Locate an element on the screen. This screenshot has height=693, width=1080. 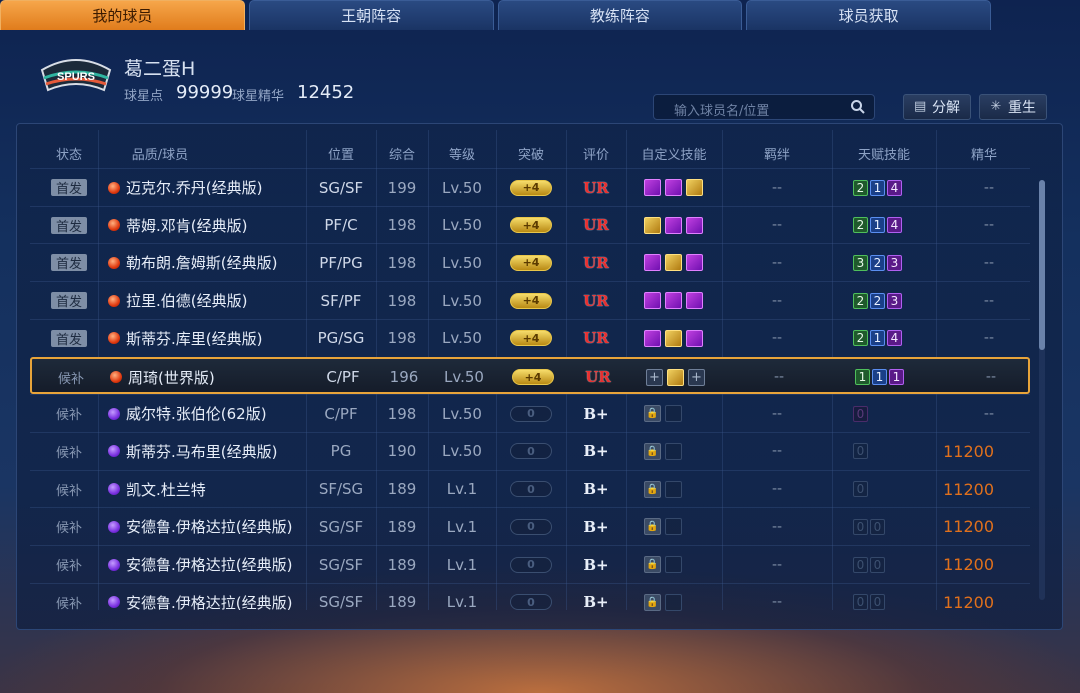
position-cell: C/PF is located at coordinates (343, 377).